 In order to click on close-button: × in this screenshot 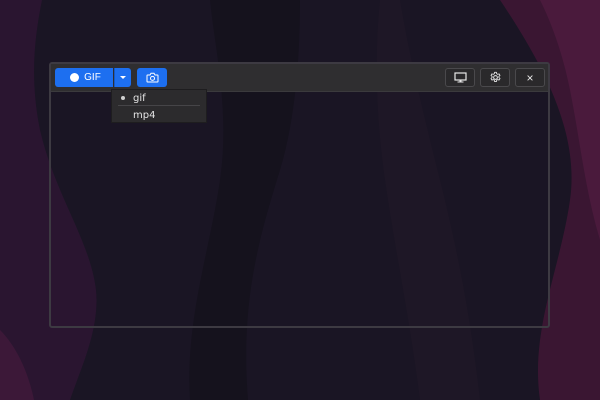, I will do `click(530, 77)`.